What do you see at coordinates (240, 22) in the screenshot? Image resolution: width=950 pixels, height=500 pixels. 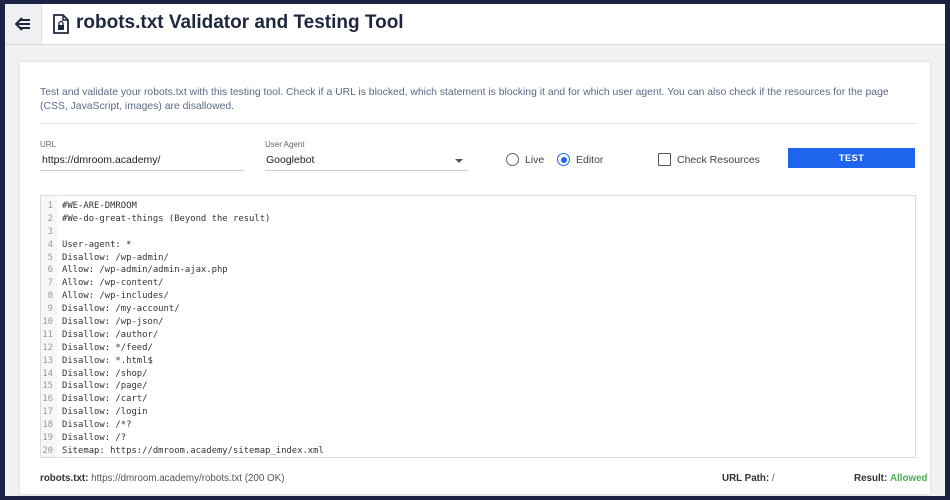 I see `page-title: robots.txt Validator and Testing Tool` at bounding box center [240, 22].